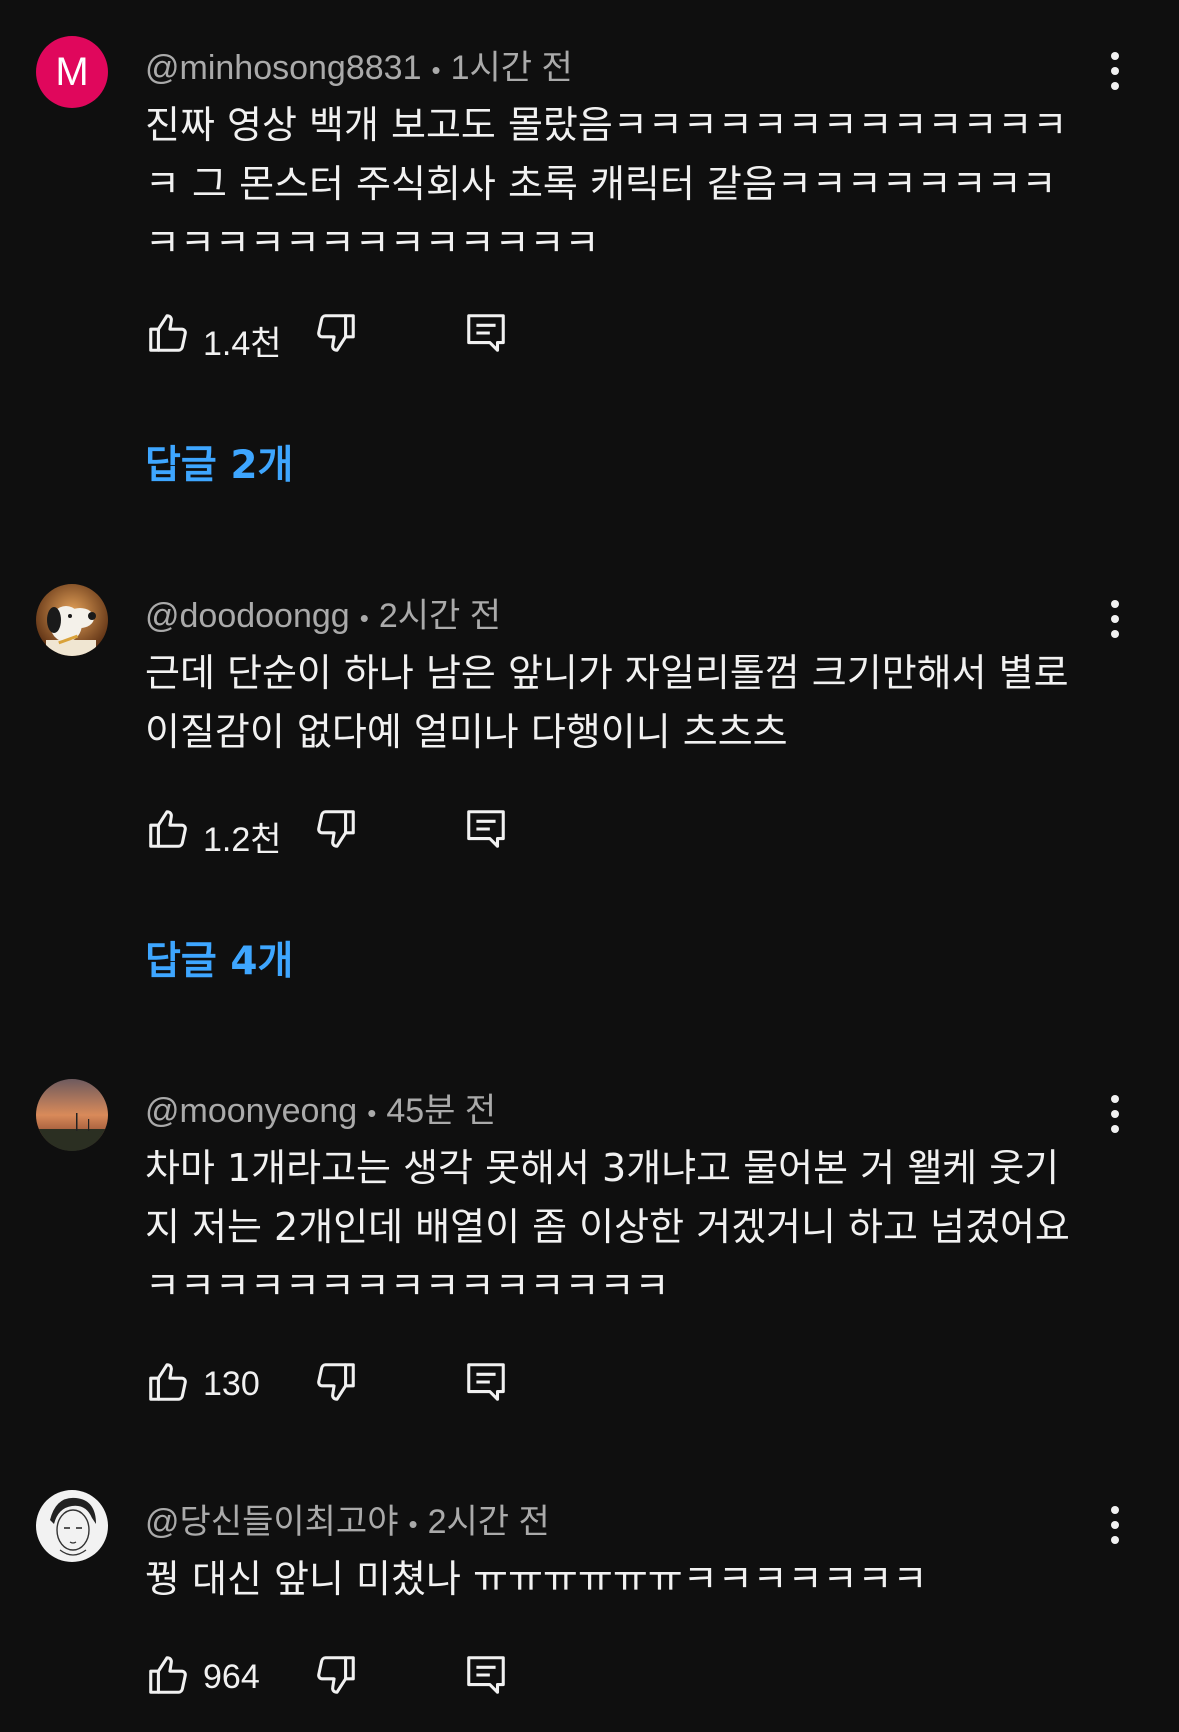 The width and height of the screenshot is (1179, 1732). What do you see at coordinates (536, 1579) in the screenshot?
I see `comment-text: 꿩 대신 앞니 미쳤나 ㅠㅠㅠㅠㅠㅠㅋㅋㅋㅋㅋㅋㅋ` at bounding box center [536, 1579].